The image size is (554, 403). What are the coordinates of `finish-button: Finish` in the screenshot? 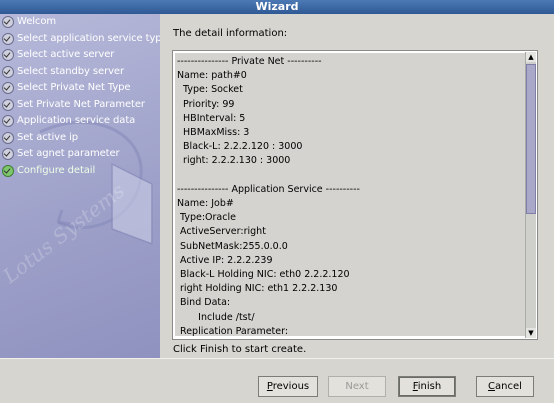 It's located at (427, 386).